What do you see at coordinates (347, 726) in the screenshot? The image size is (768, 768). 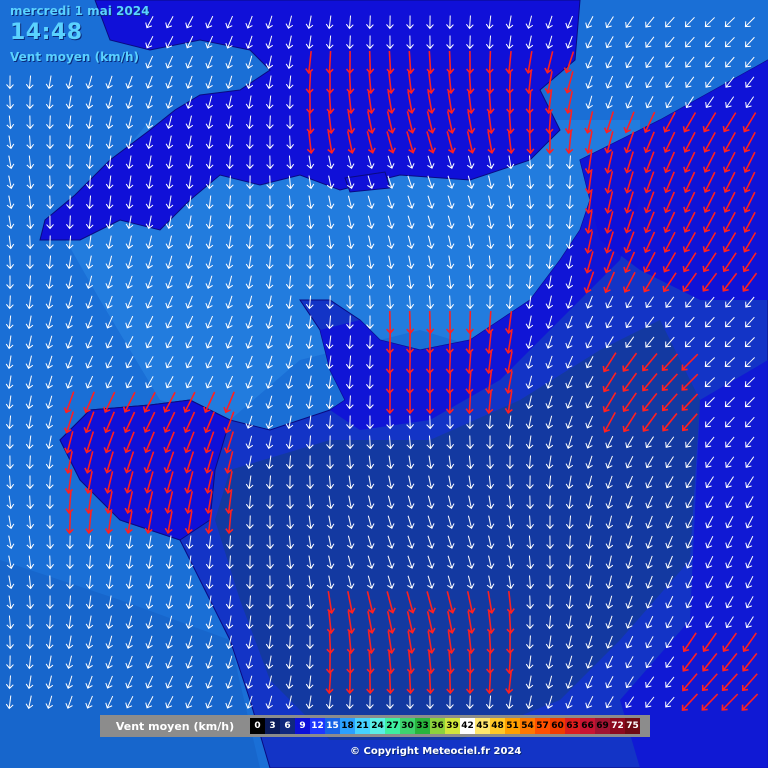 I see `legend-step: 18` at bounding box center [347, 726].